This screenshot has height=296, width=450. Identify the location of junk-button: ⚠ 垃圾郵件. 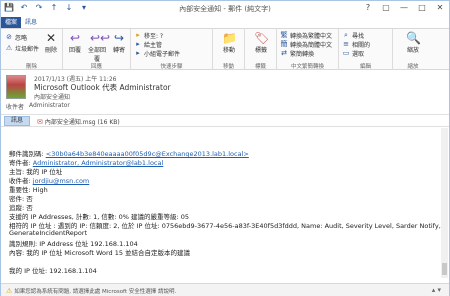
(22, 49).